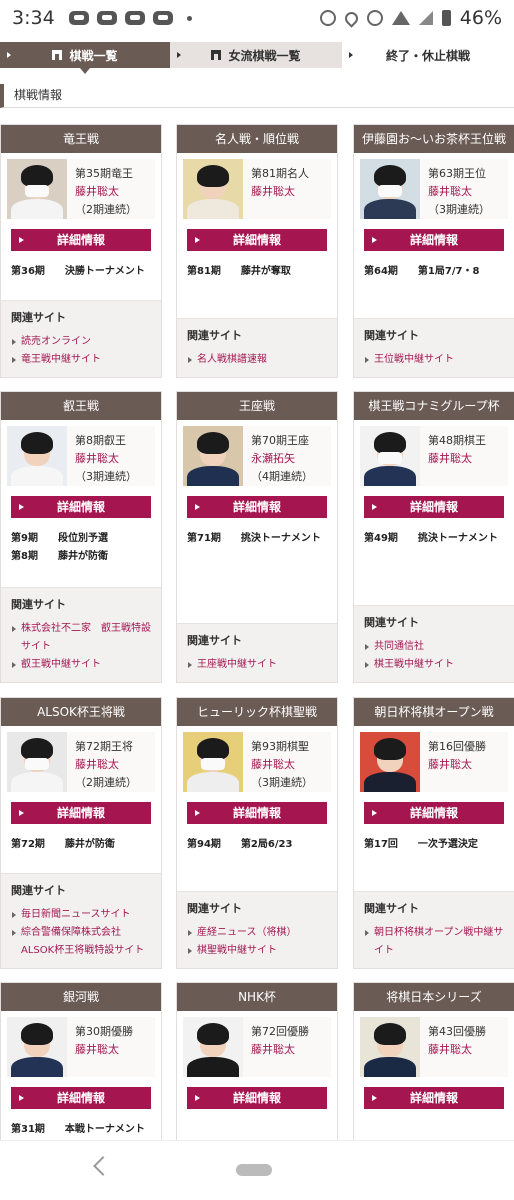  What do you see at coordinates (434, 360) in the screenshot?
I see `related-site-link: 王位戦中継サイト` at bounding box center [434, 360].